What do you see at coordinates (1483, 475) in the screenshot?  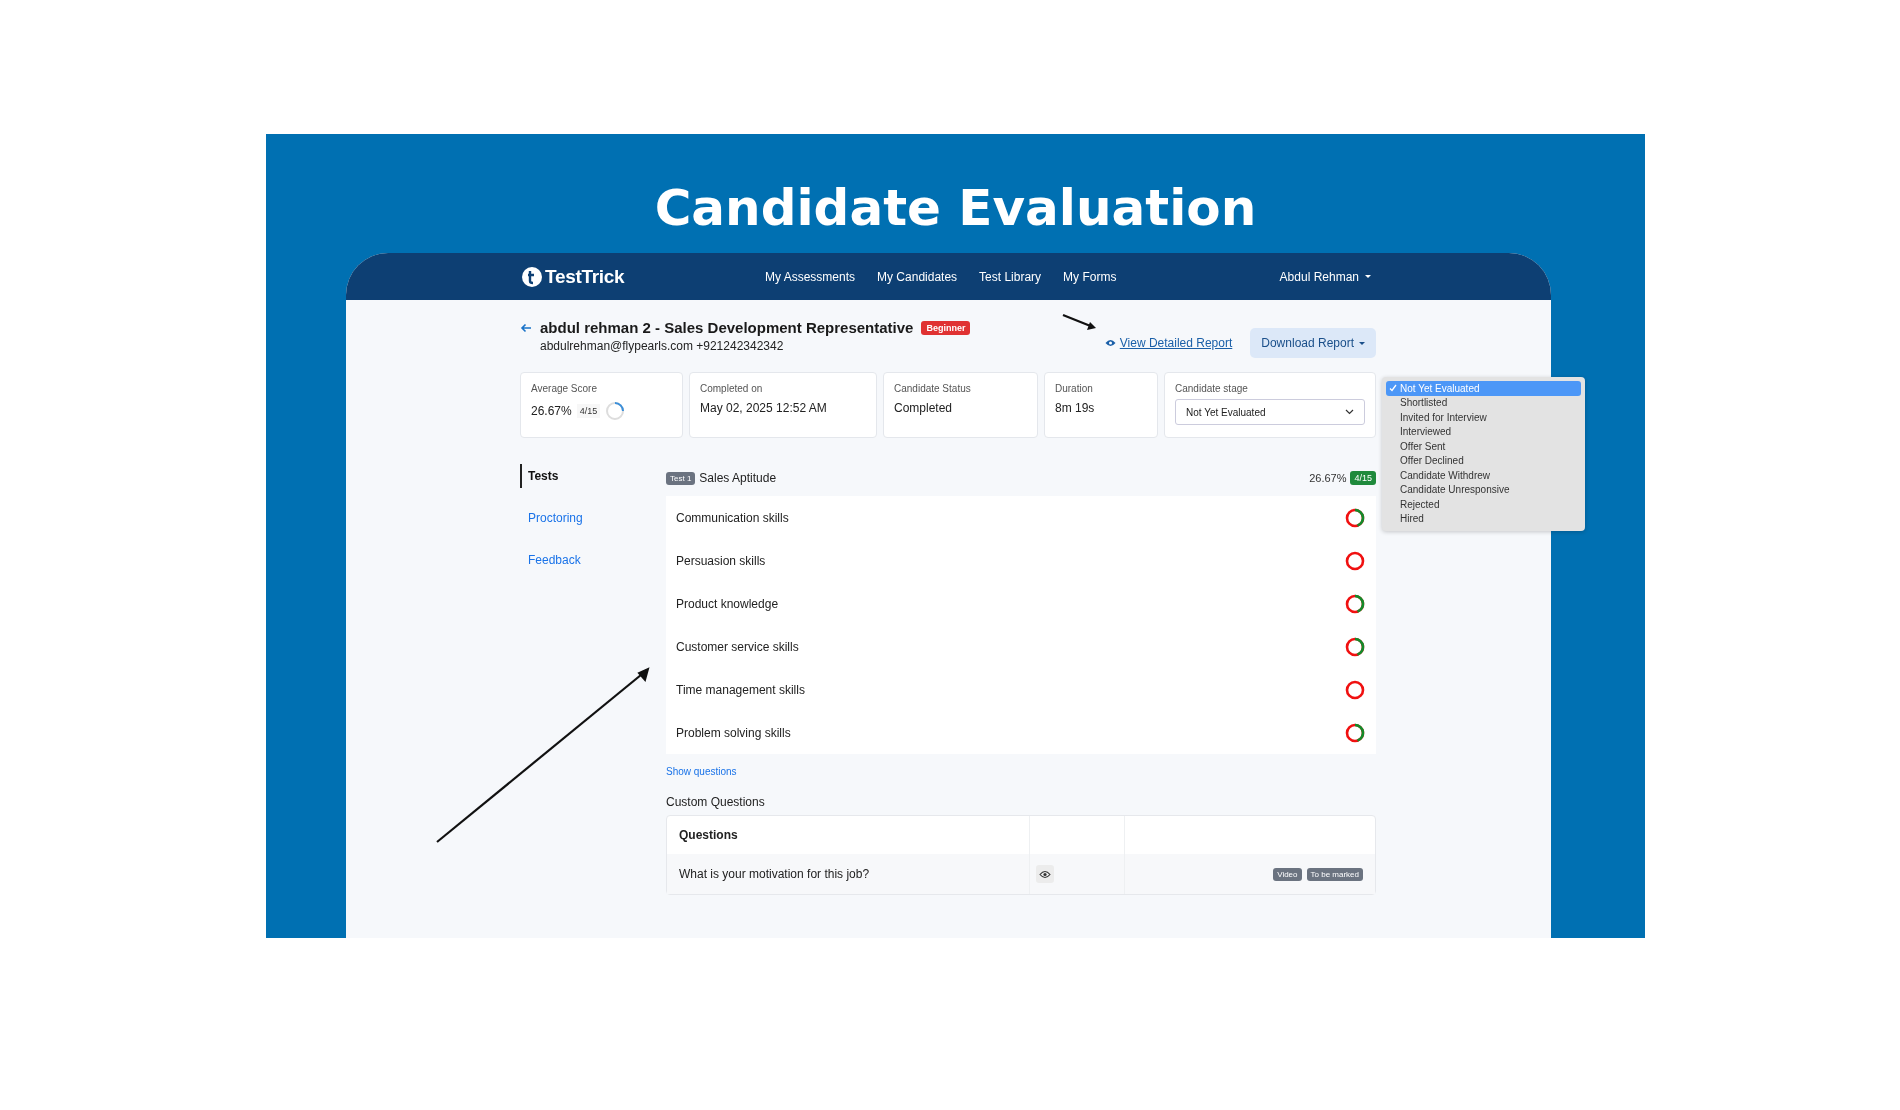 I see `dropdown-option: Candidate Withdrew` at bounding box center [1483, 475].